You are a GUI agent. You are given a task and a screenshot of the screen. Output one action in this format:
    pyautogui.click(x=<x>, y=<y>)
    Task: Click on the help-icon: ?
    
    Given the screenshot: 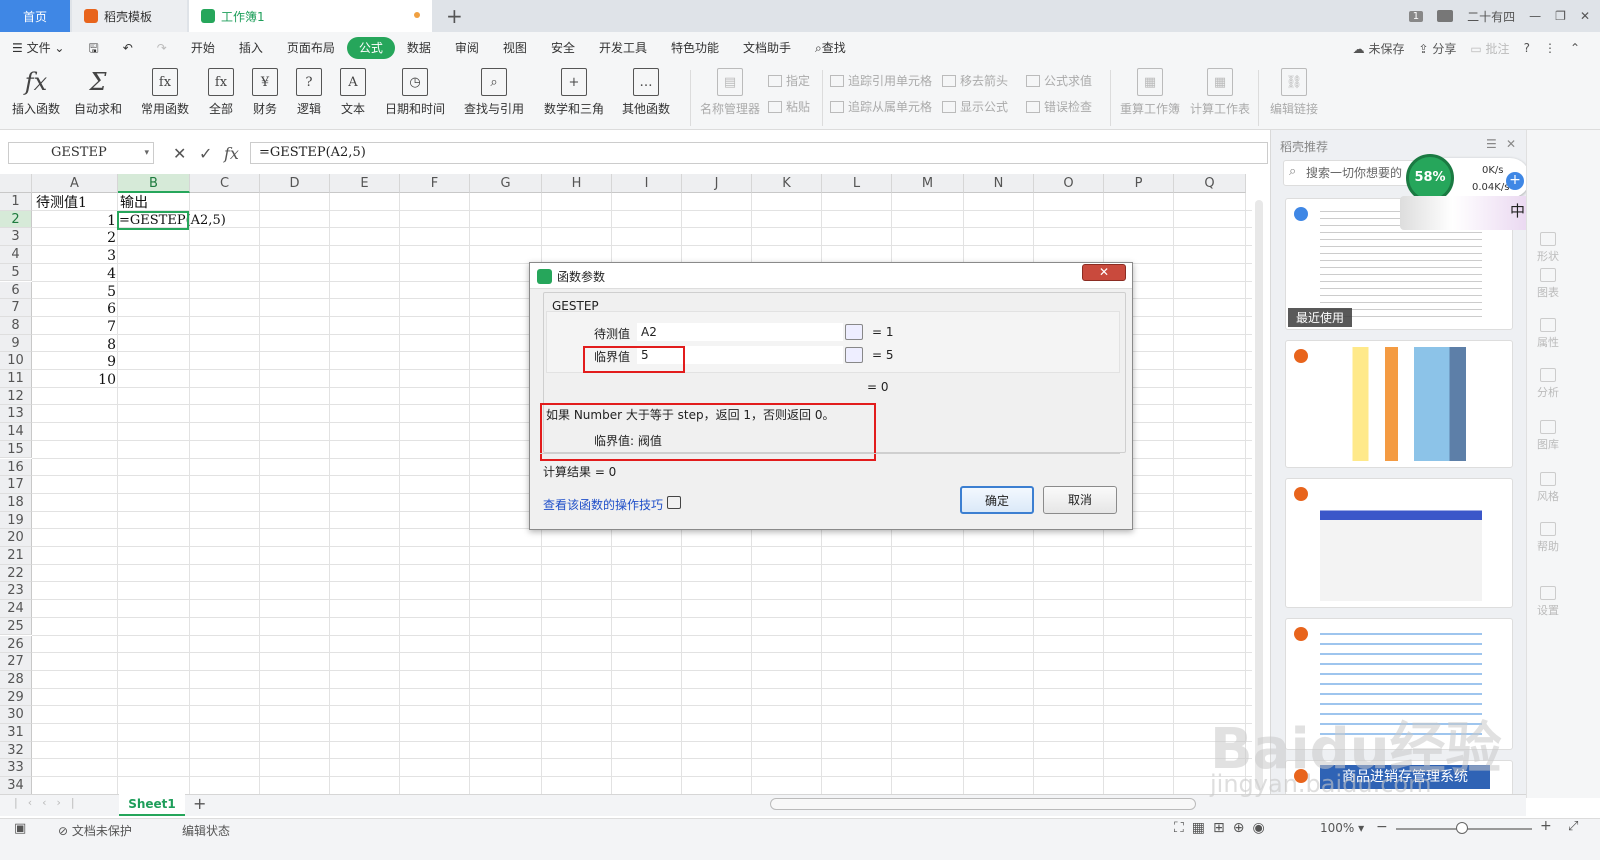 What is the action you would take?
    pyautogui.click(x=1527, y=48)
    